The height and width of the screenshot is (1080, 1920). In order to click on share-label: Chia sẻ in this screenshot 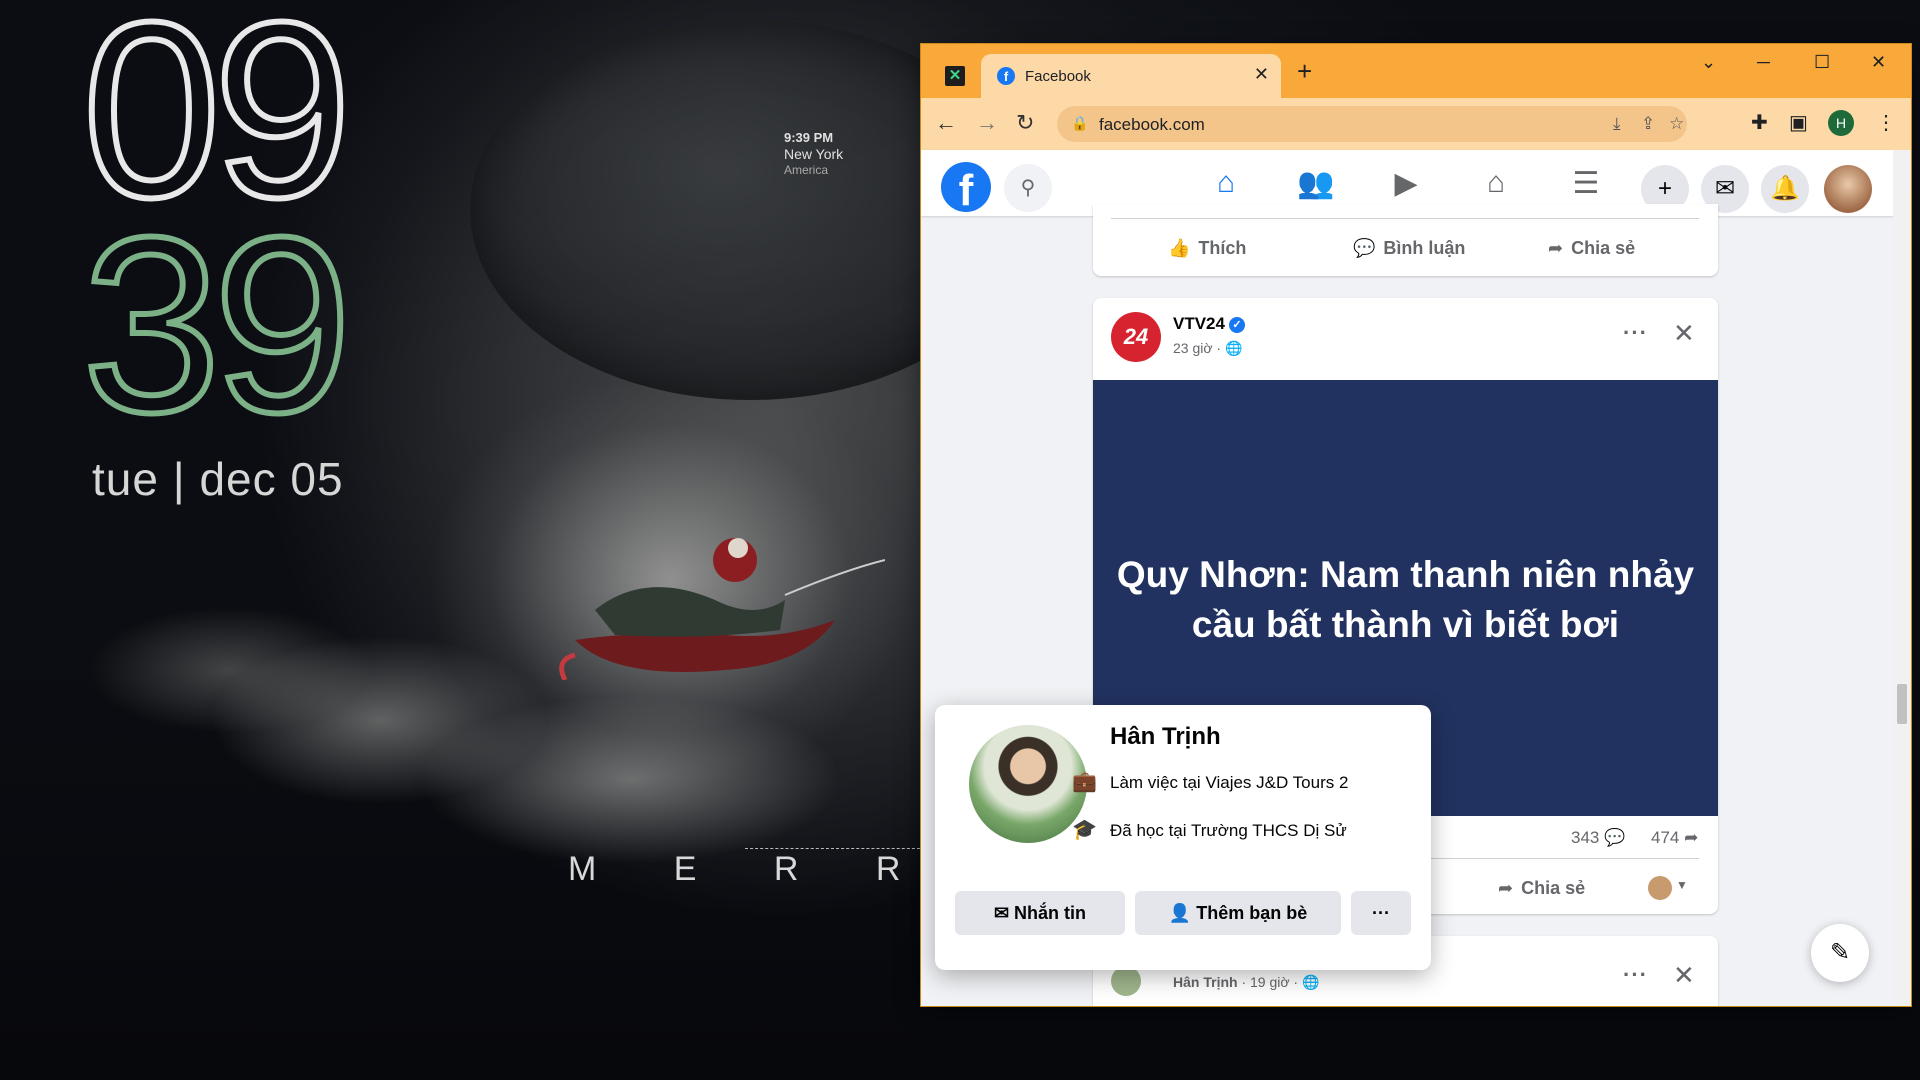, I will do `click(1603, 248)`.